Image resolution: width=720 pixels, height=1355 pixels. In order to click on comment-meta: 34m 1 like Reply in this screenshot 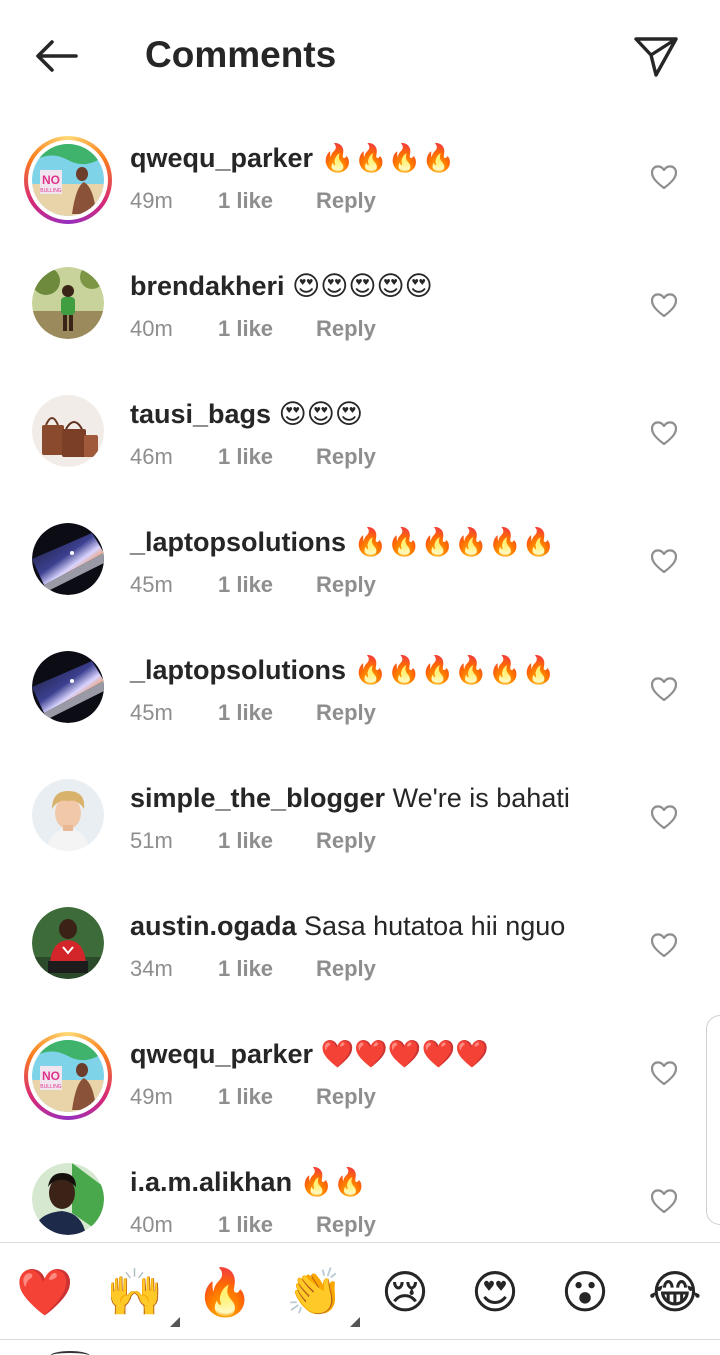, I will do `click(253, 969)`.